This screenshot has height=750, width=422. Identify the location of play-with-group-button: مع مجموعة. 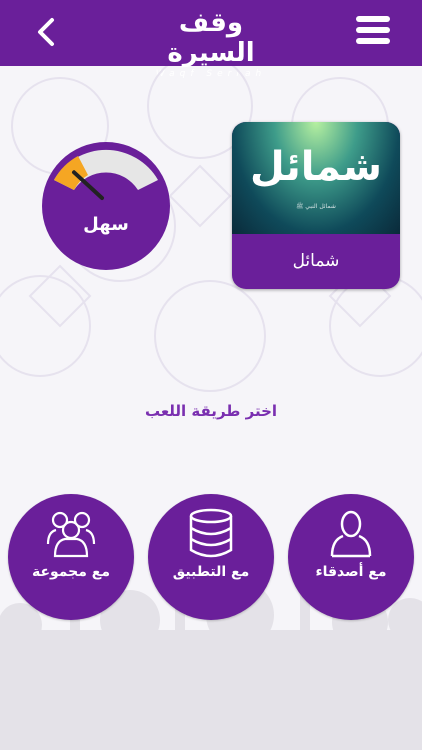
(71, 557).